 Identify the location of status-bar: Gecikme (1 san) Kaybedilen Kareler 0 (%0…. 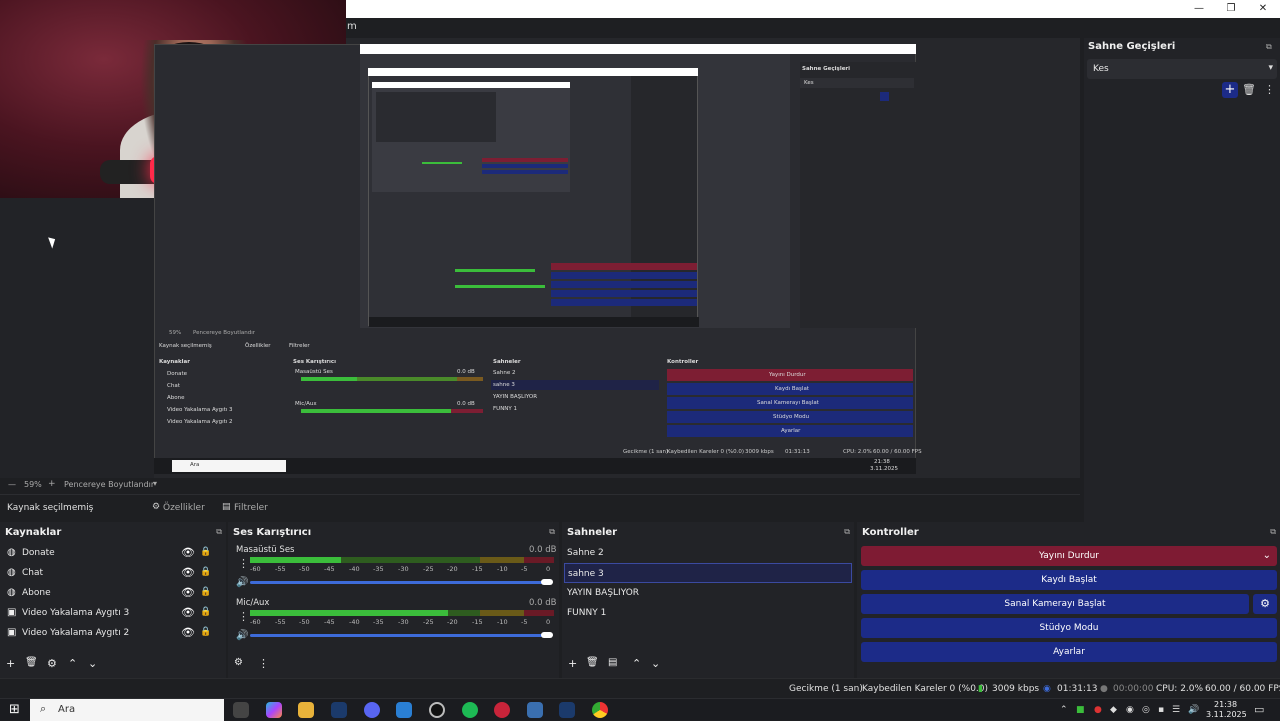
(640, 688).